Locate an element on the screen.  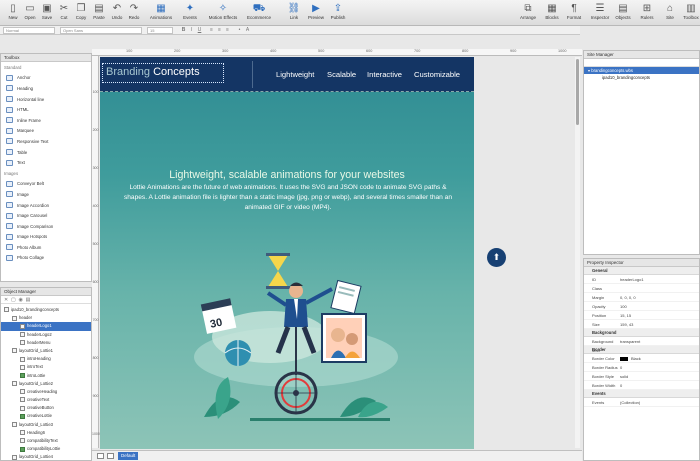
property-row: Border Radius 0 is located at coordinates (641, 367).